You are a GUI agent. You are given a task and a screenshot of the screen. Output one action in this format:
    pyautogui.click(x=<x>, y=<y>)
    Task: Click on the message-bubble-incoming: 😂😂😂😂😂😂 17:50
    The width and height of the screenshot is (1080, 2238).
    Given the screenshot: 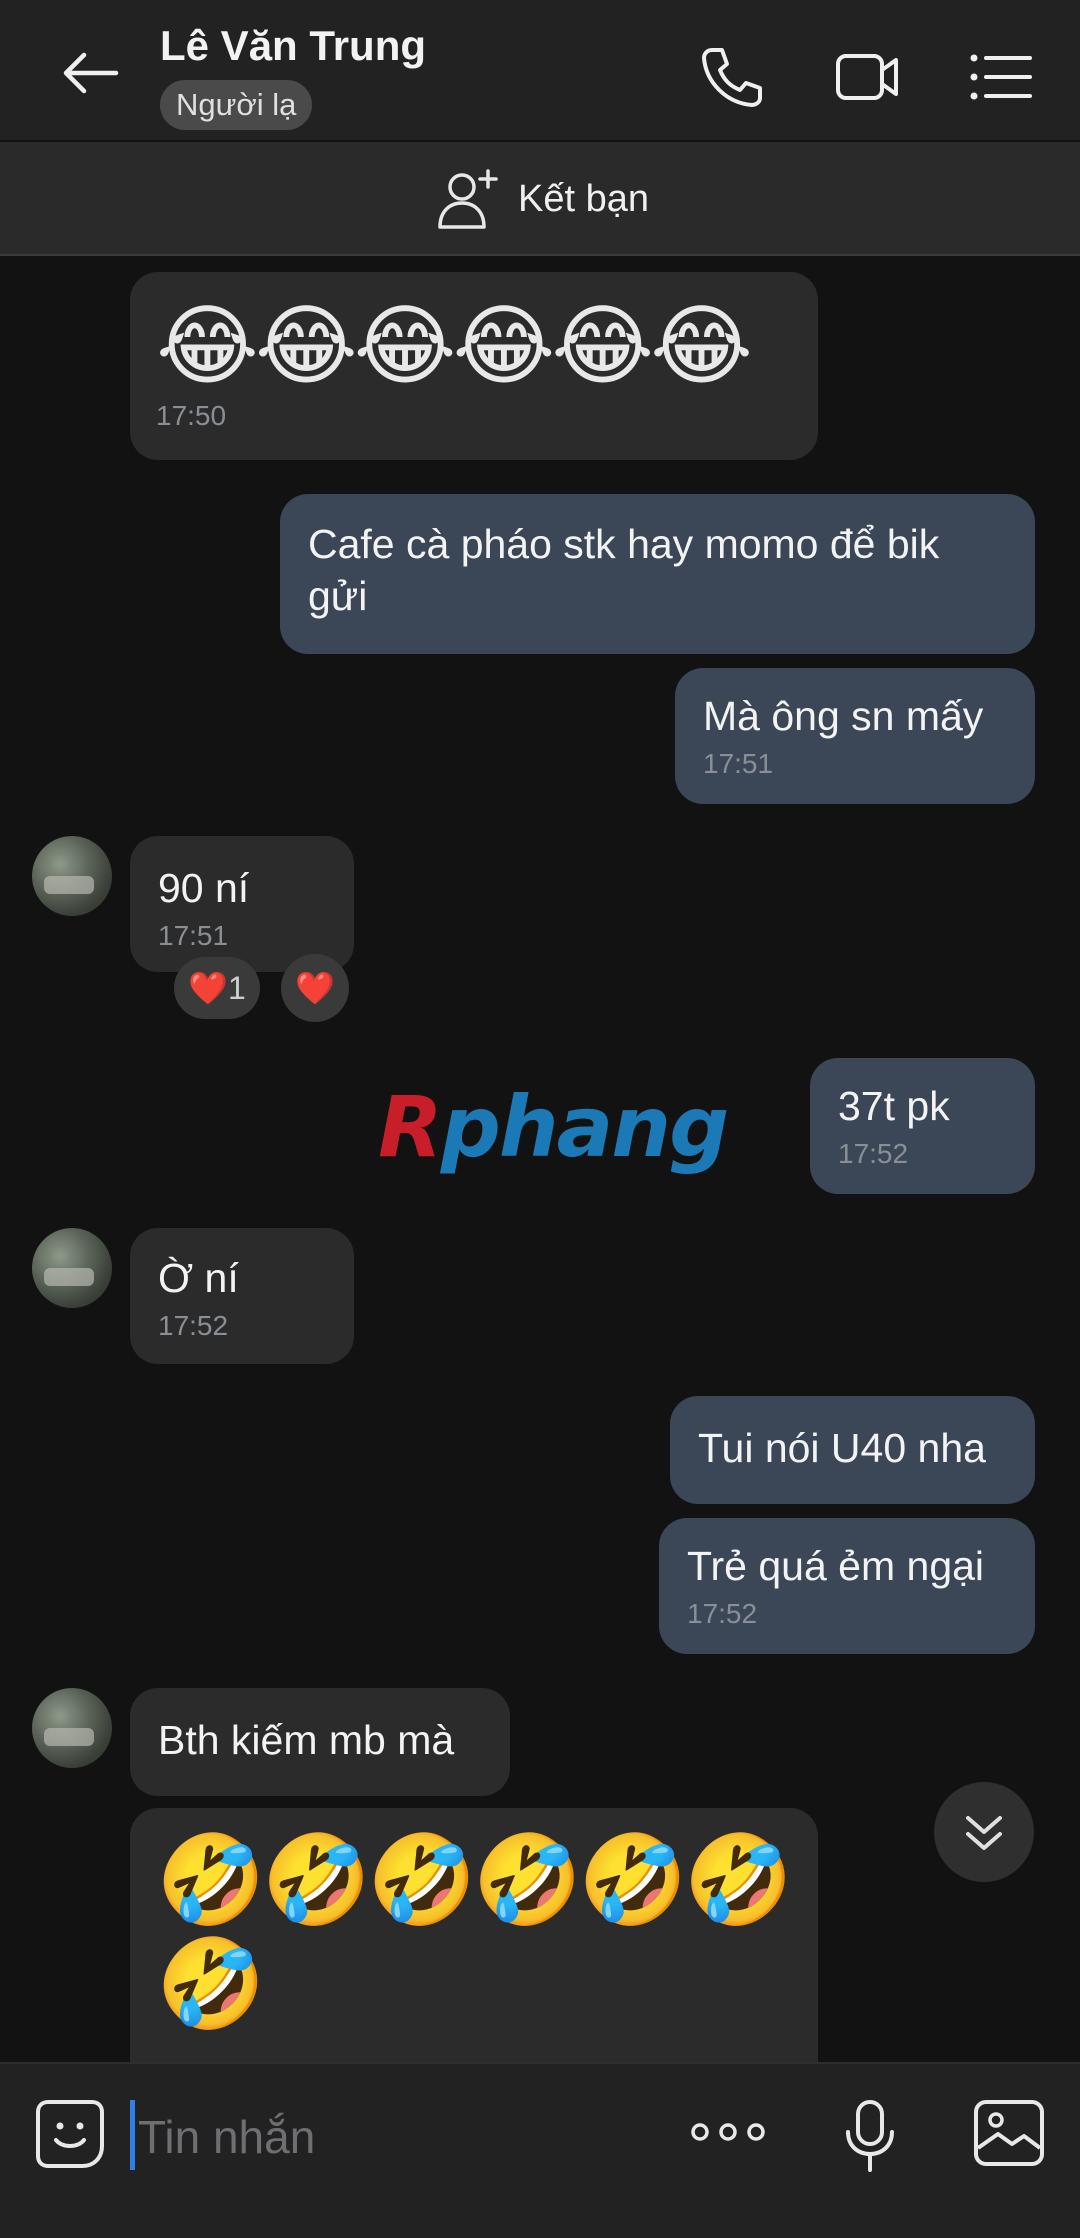 What is the action you would take?
    pyautogui.click(x=474, y=366)
    